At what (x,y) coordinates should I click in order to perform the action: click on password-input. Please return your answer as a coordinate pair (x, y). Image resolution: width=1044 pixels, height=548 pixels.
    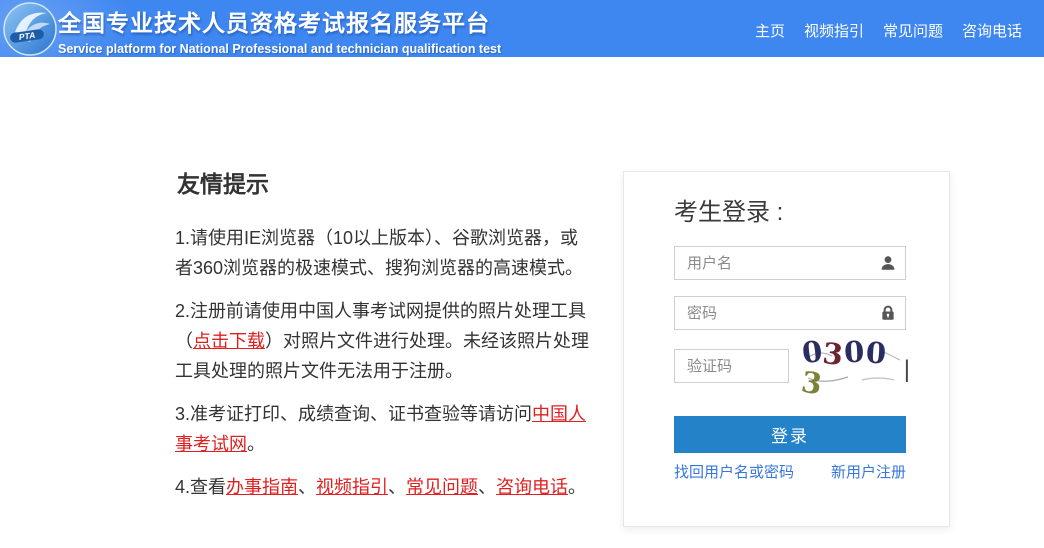
    Looking at the image, I should click on (790, 313).